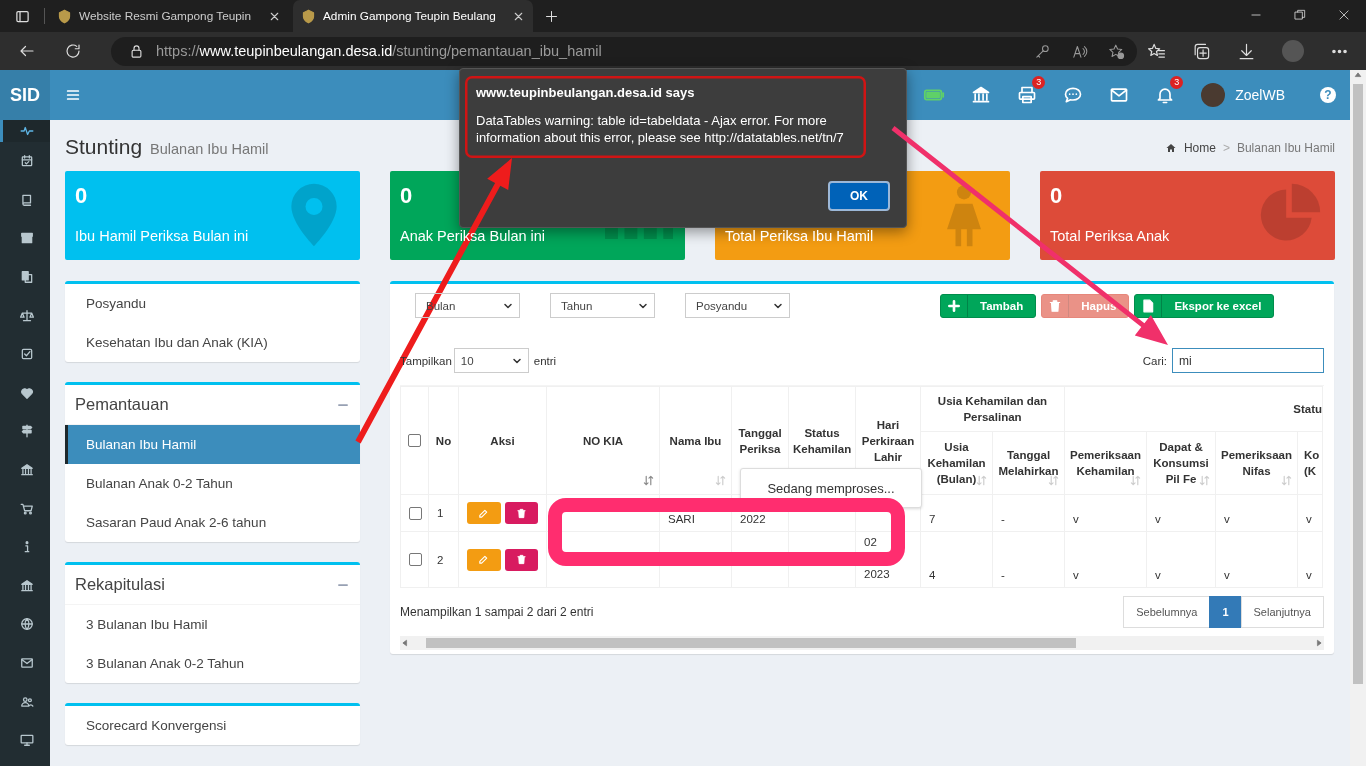 Image resolution: width=1366 pixels, height=766 pixels. What do you see at coordinates (136, 51) in the screenshot?
I see `lock-icon` at bounding box center [136, 51].